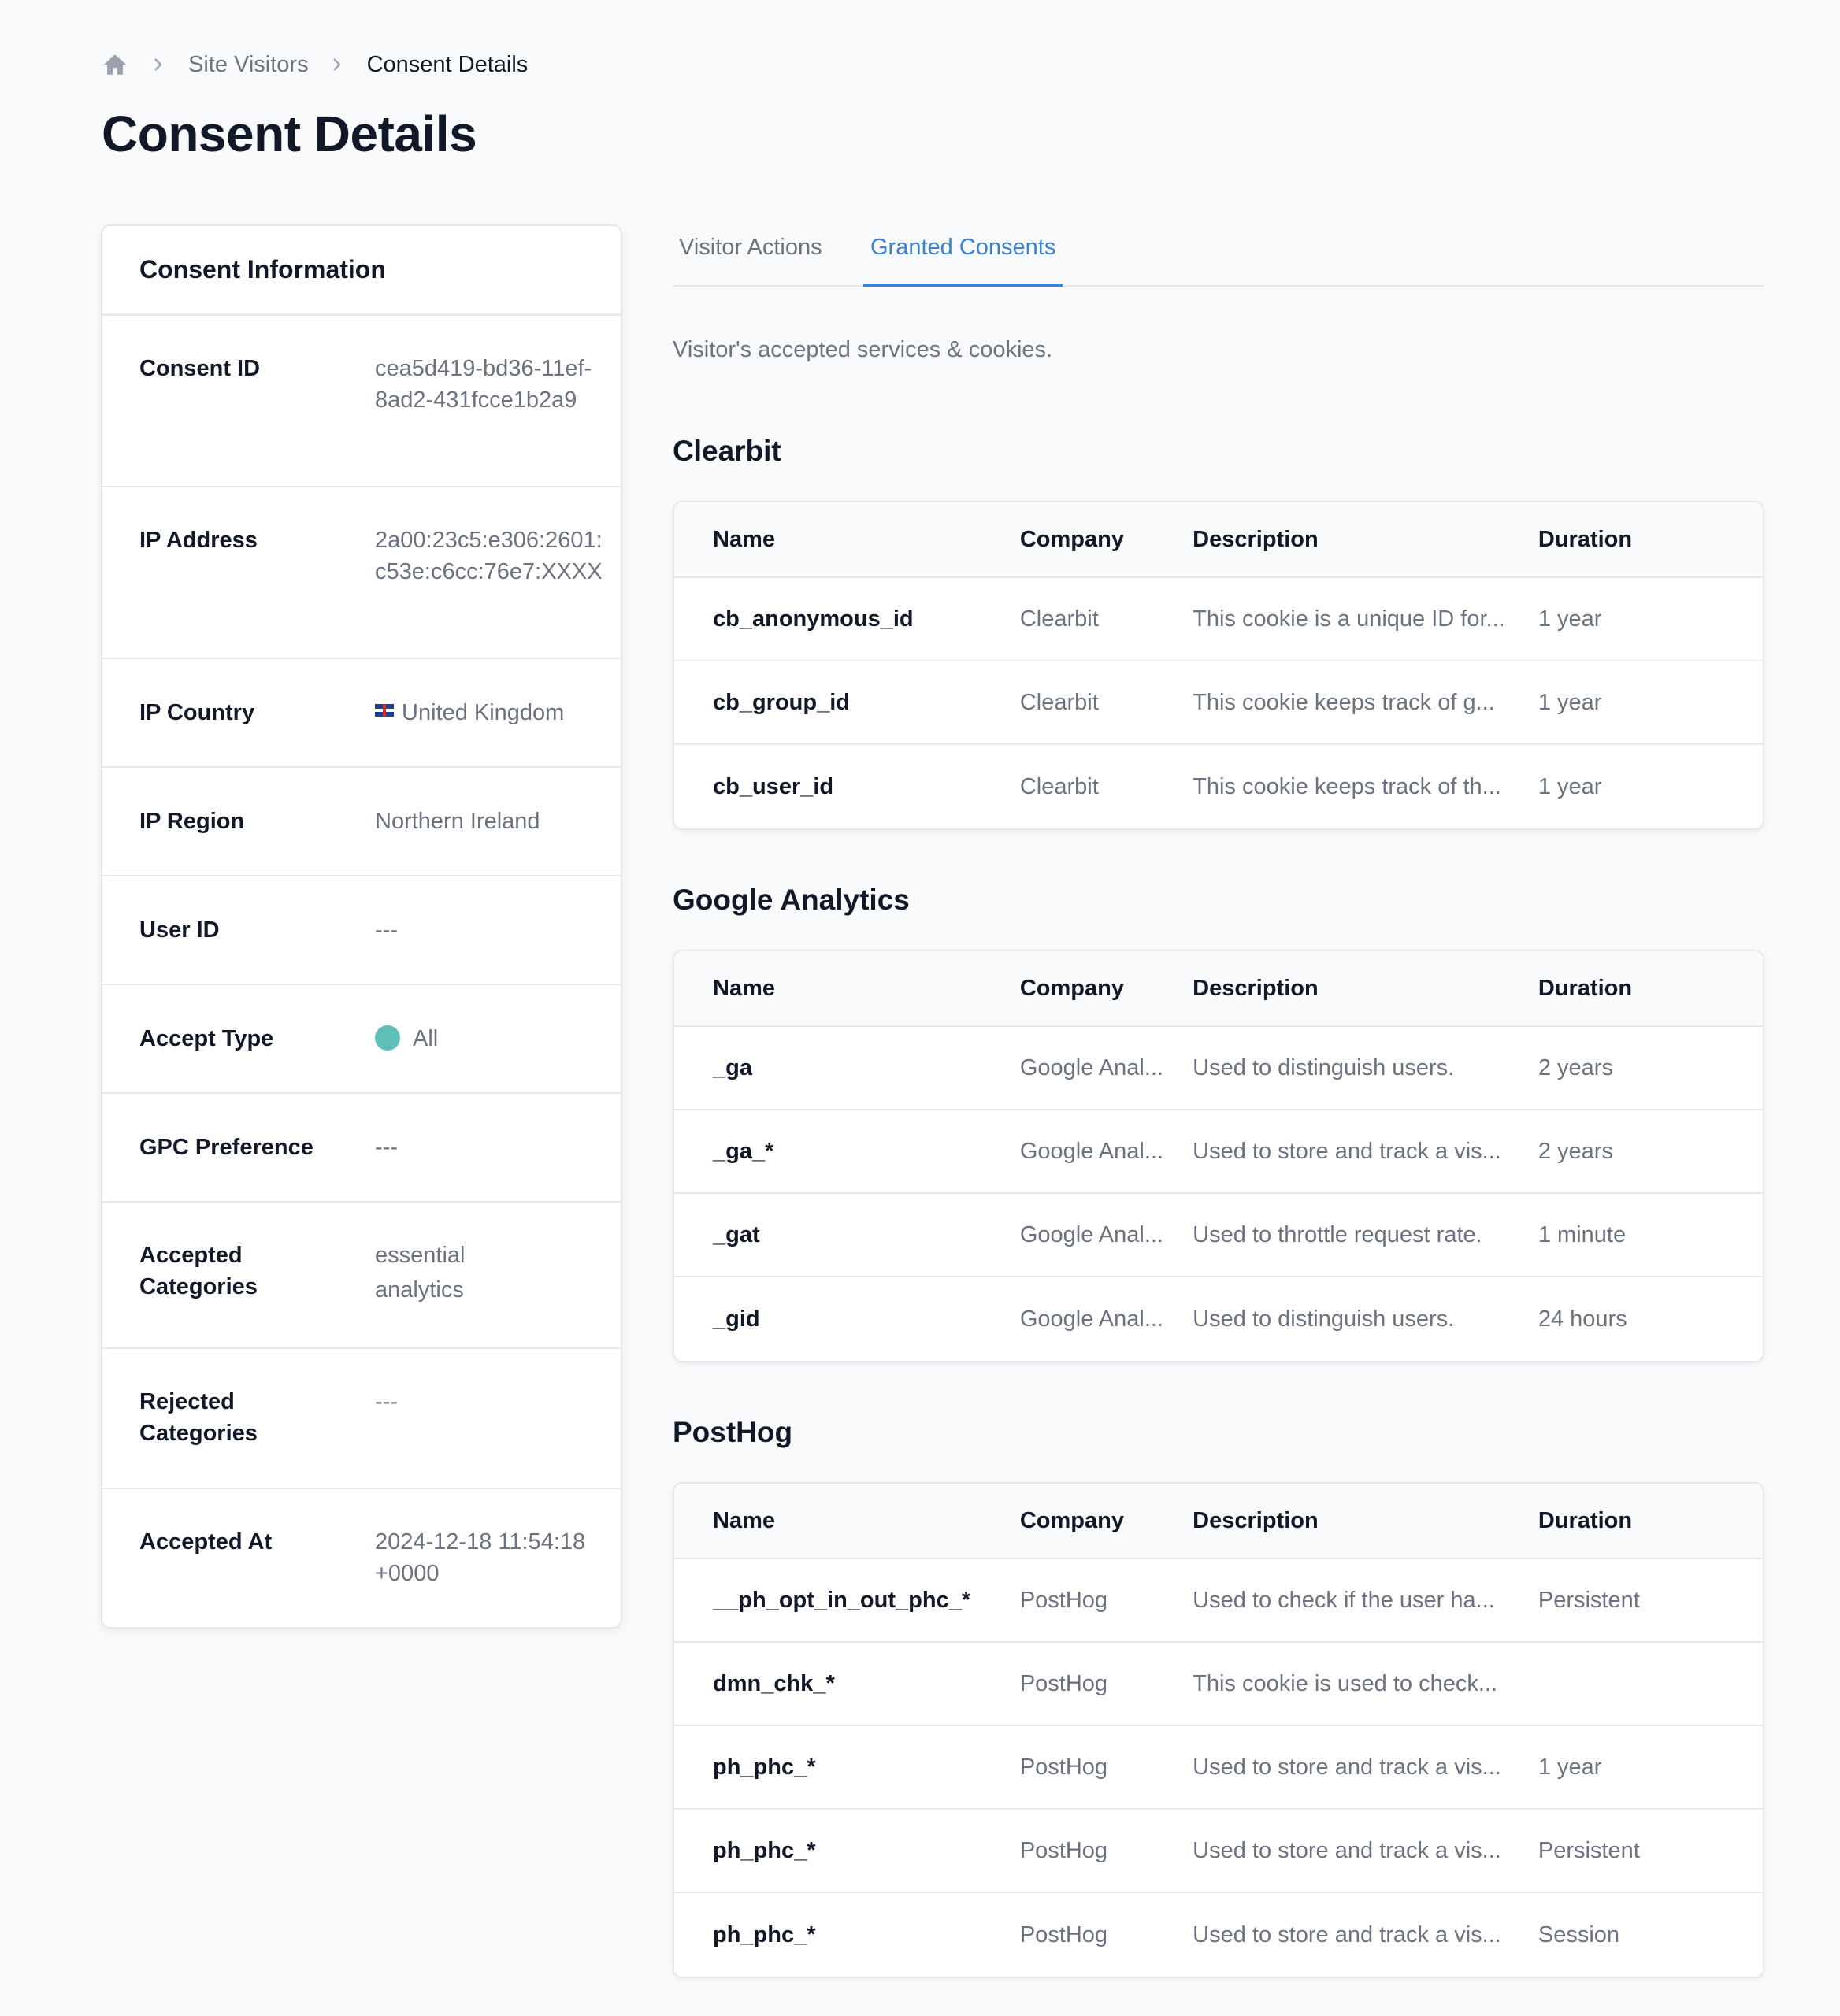 This screenshot has height=2016, width=1840. What do you see at coordinates (732, 1067) in the screenshot?
I see `cell-name: _ga` at bounding box center [732, 1067].